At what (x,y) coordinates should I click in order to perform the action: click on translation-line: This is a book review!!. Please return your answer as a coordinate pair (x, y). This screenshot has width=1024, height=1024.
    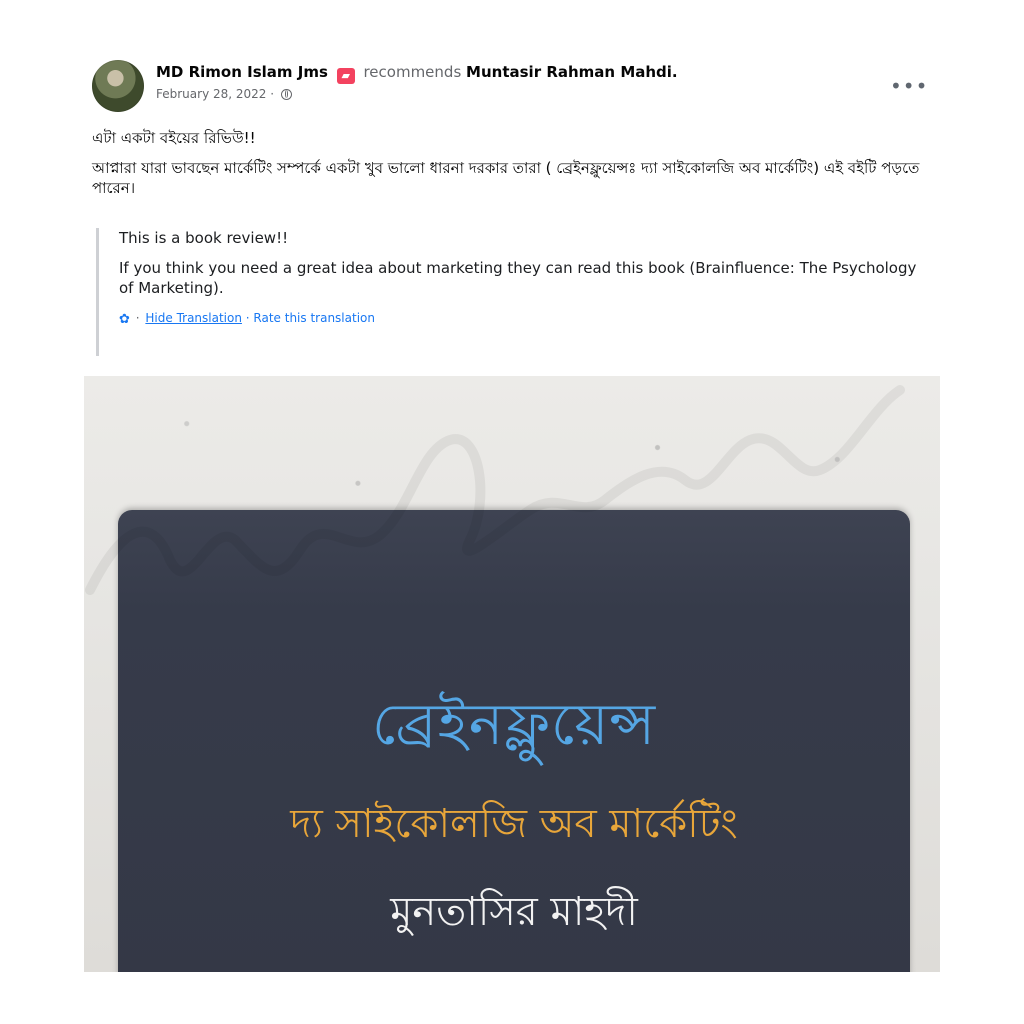
    Looking at the image, I should click on (204, 238).